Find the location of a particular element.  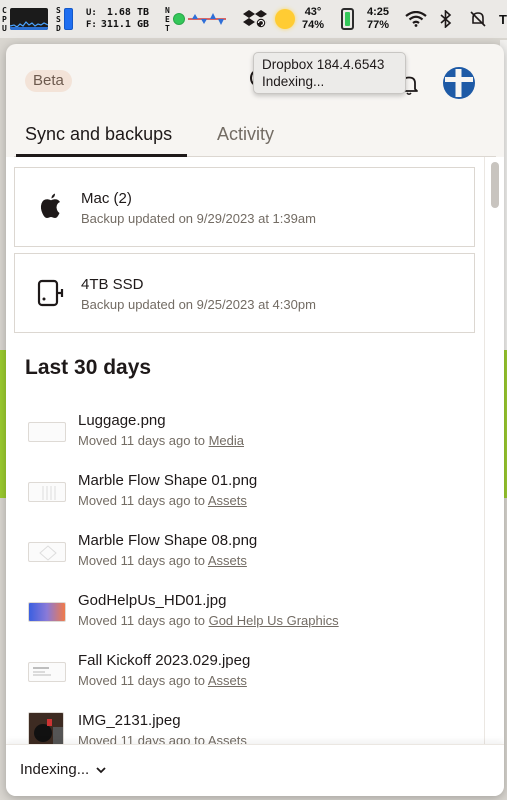

tab-sync-and-backups: Sync and backups is located at coordinates (98, 134).